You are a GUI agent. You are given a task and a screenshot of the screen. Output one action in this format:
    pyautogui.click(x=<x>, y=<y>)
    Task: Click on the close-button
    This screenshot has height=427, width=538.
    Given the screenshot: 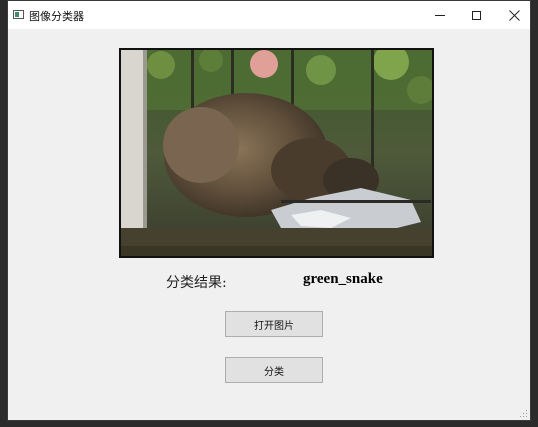 What is the action you would take?
    pyautogui.click(x=514, y=15)
    